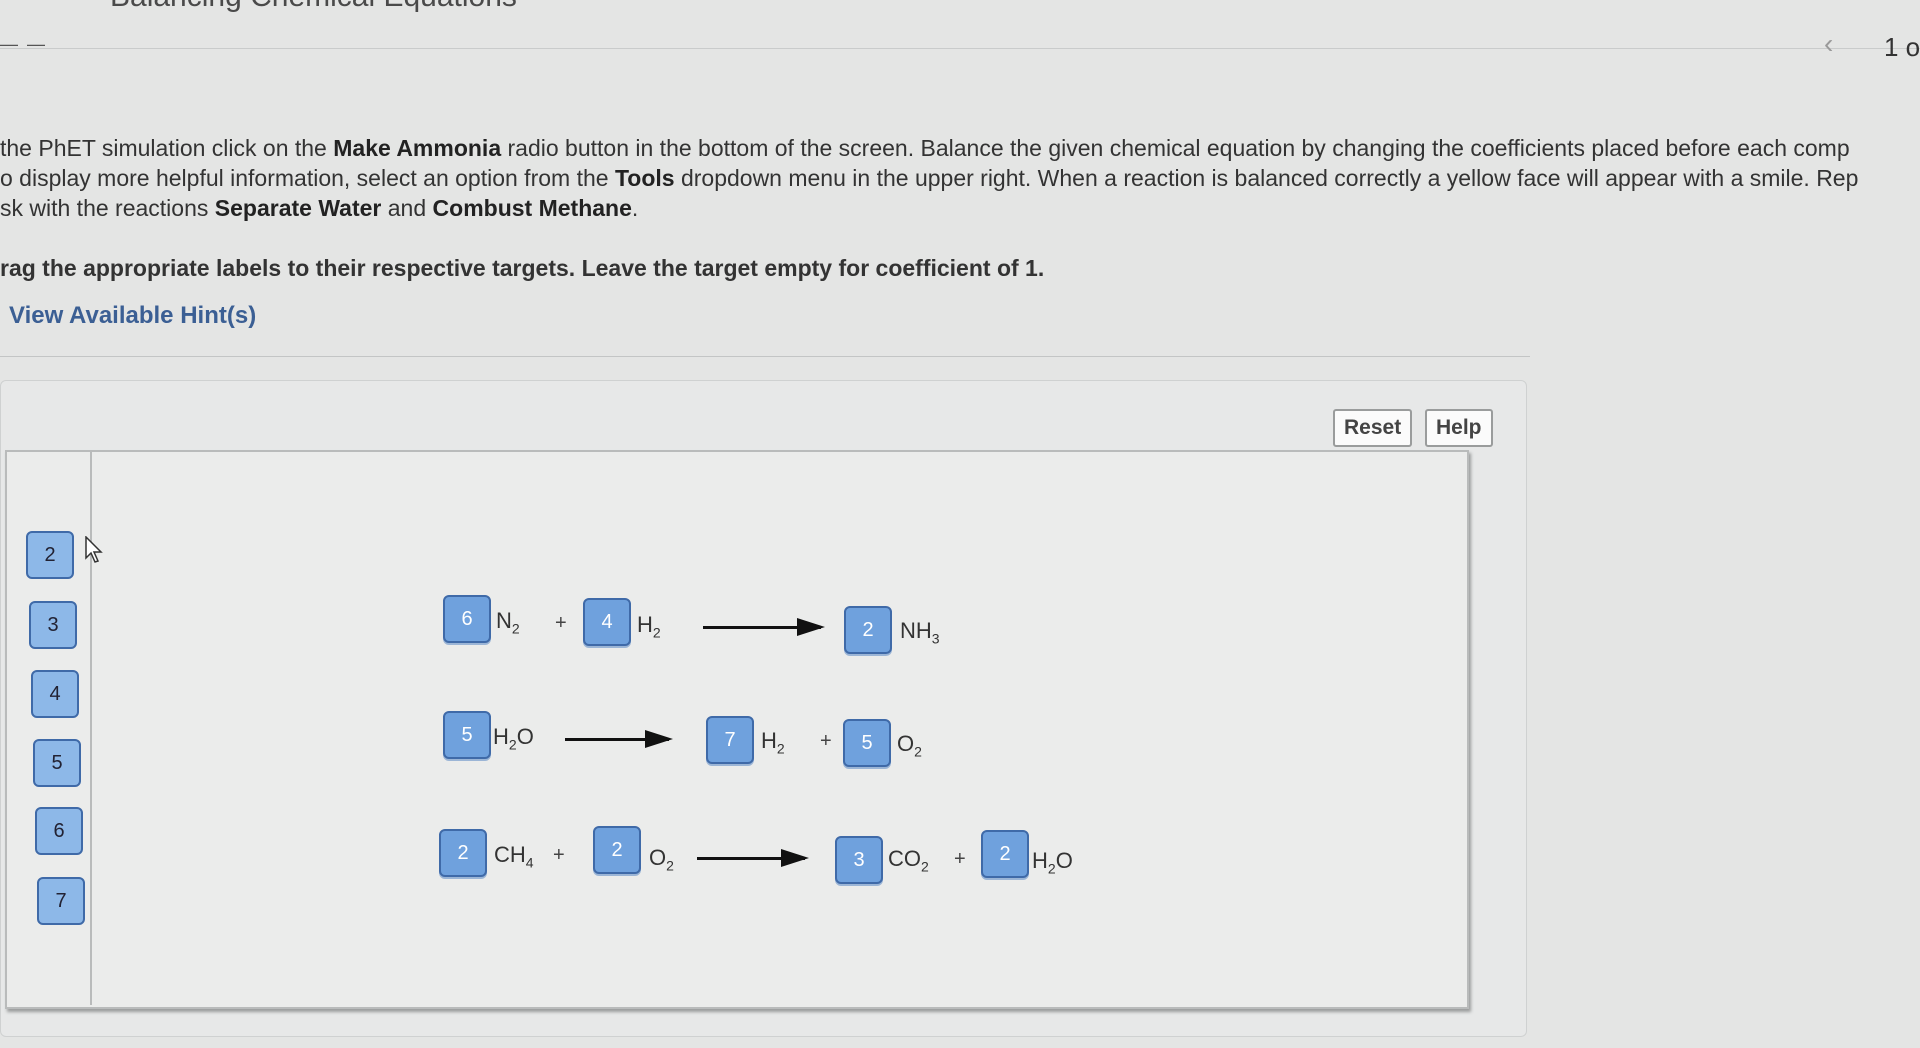 The width and height of the screenshot is (1920, 1048). I want to click on label-3: 3, so click(53, 625).